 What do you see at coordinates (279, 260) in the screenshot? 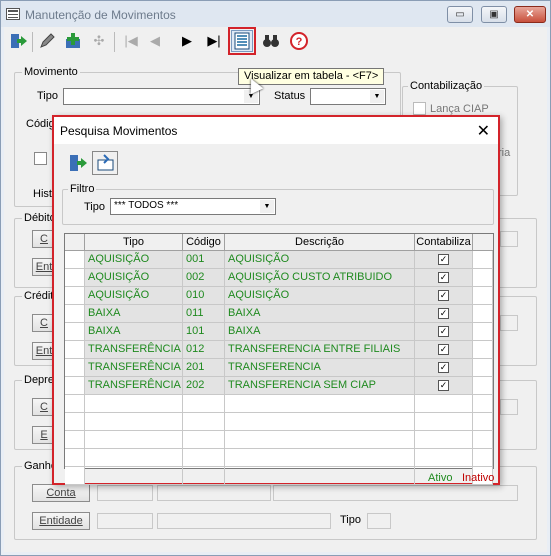
I see `table-row: AQUISIÇÃO 001 AQUISIÇÃO ✓` at bounding box center [279, 260].